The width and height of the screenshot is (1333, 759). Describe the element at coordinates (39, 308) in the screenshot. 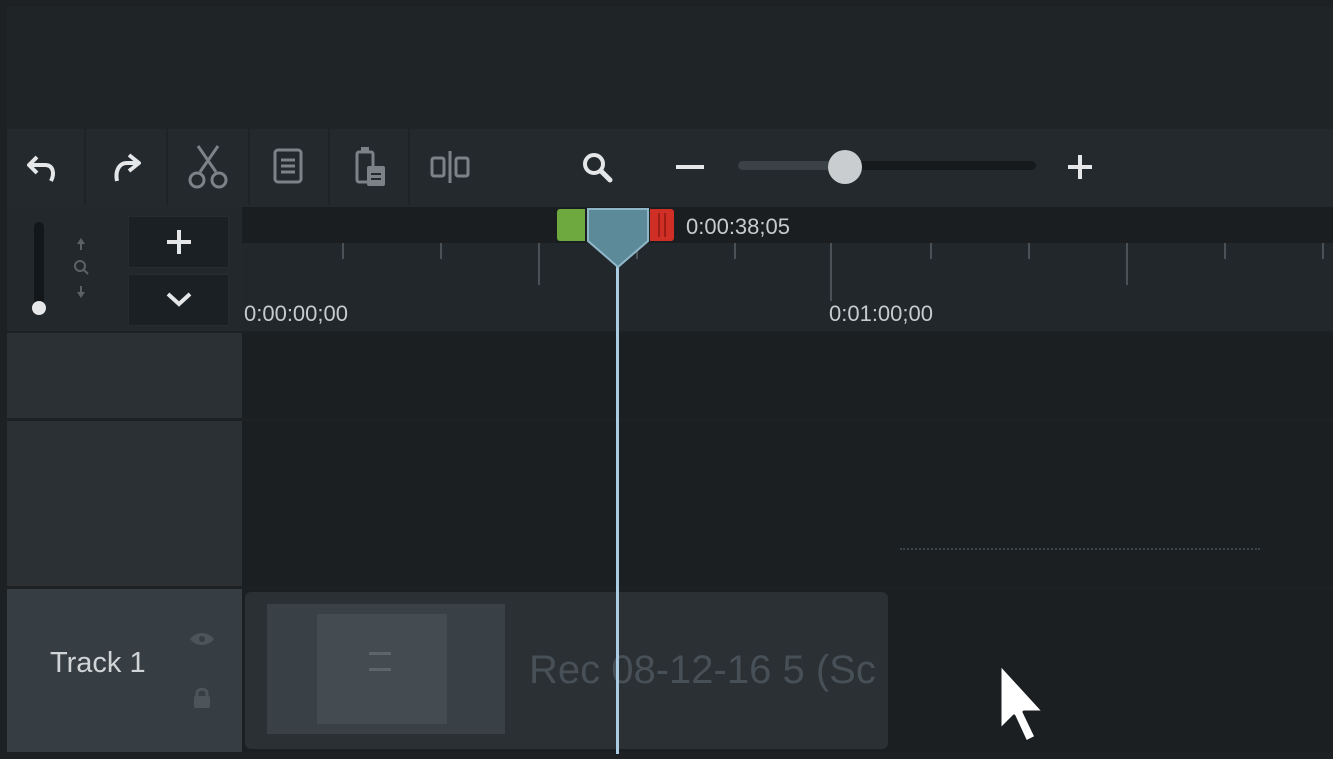

I see `track-height-slider-handle` at that location.